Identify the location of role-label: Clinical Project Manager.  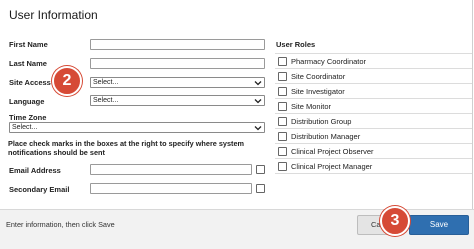
(332, 166).